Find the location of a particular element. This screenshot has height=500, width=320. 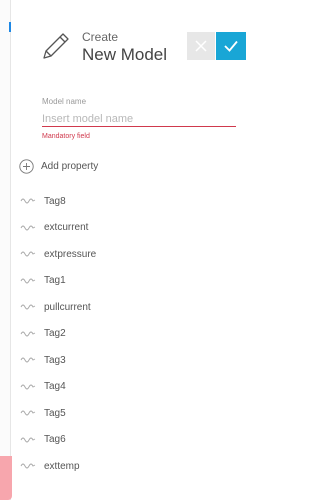

list-item: Tag4 is located at coordinates (130, 387).